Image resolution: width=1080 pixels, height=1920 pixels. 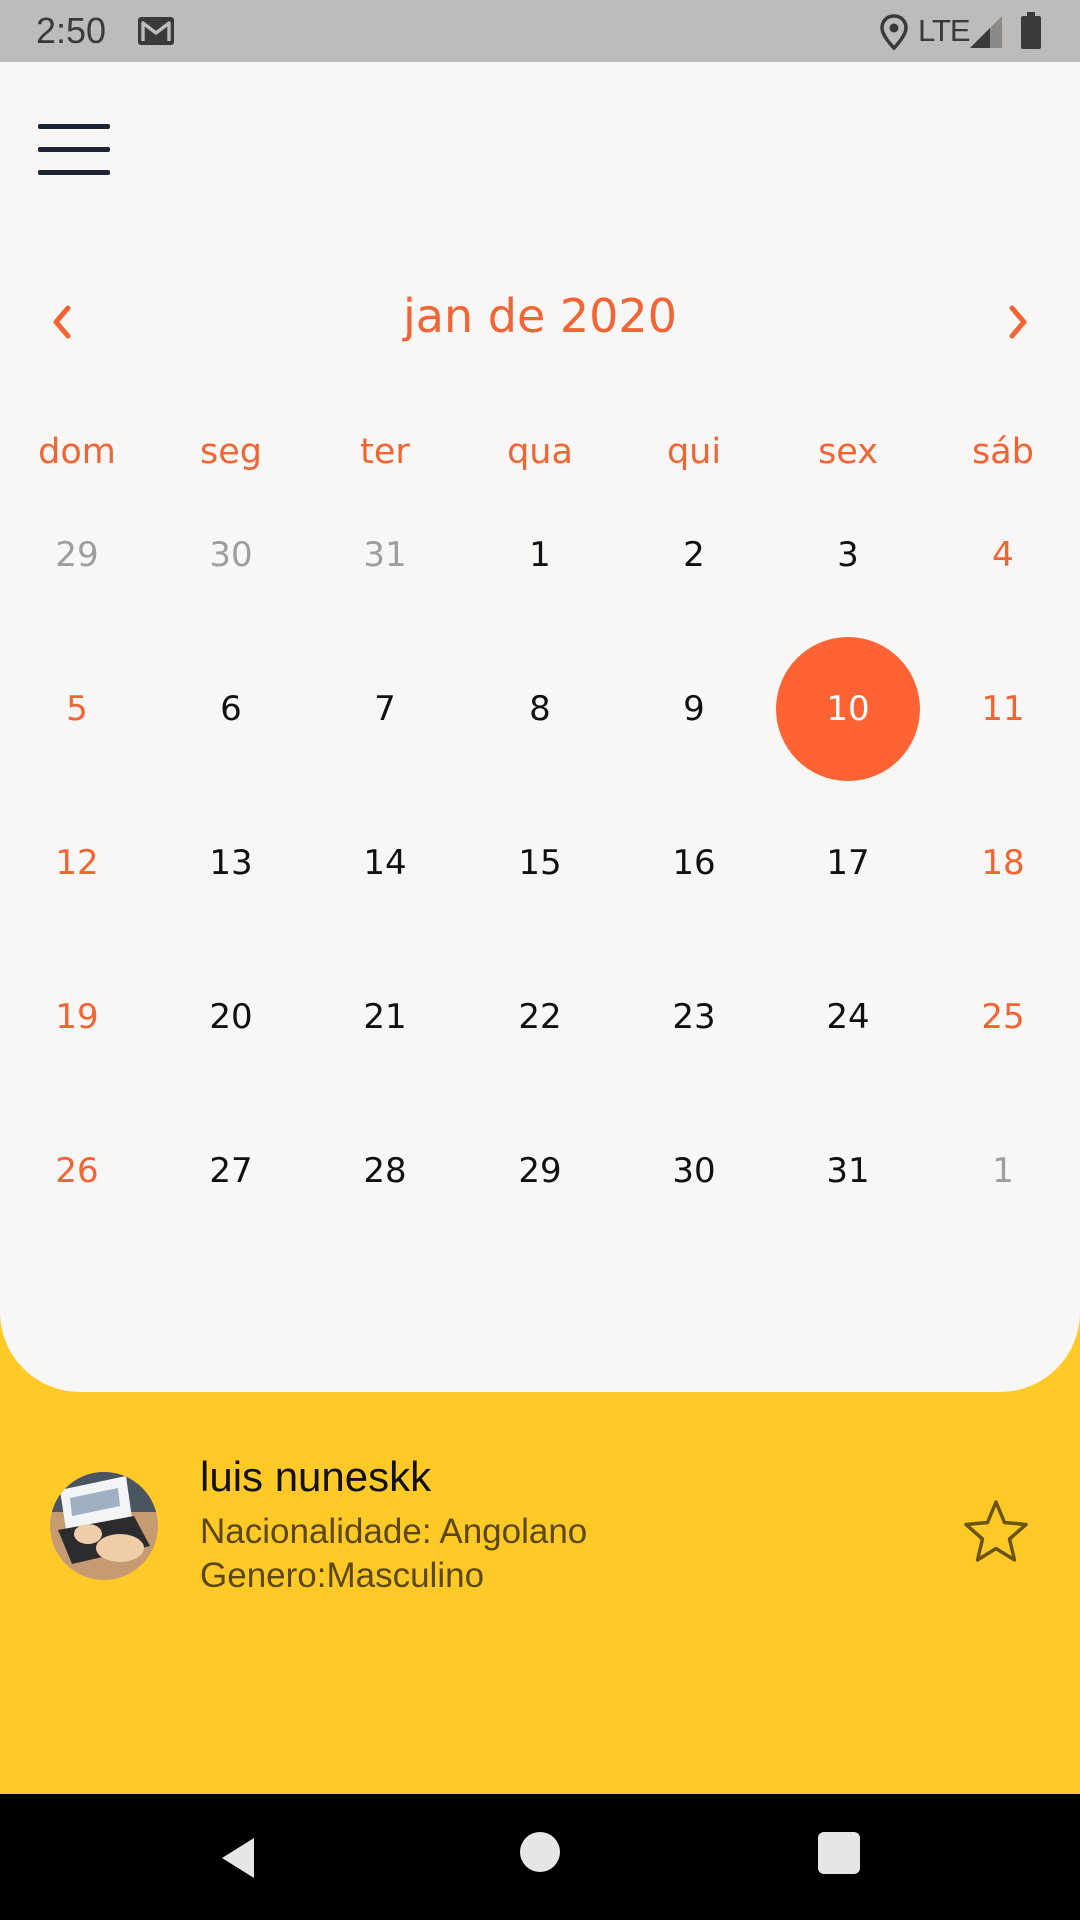 What do you see at coordinates (848, 863) in the screenshot?
I see `calendar-day: 17` at bounding box center [848, 863].